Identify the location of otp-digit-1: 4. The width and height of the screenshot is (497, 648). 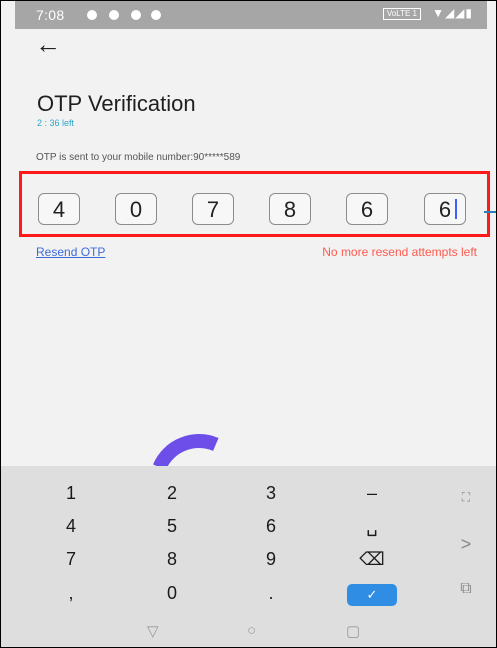
(59, 209).